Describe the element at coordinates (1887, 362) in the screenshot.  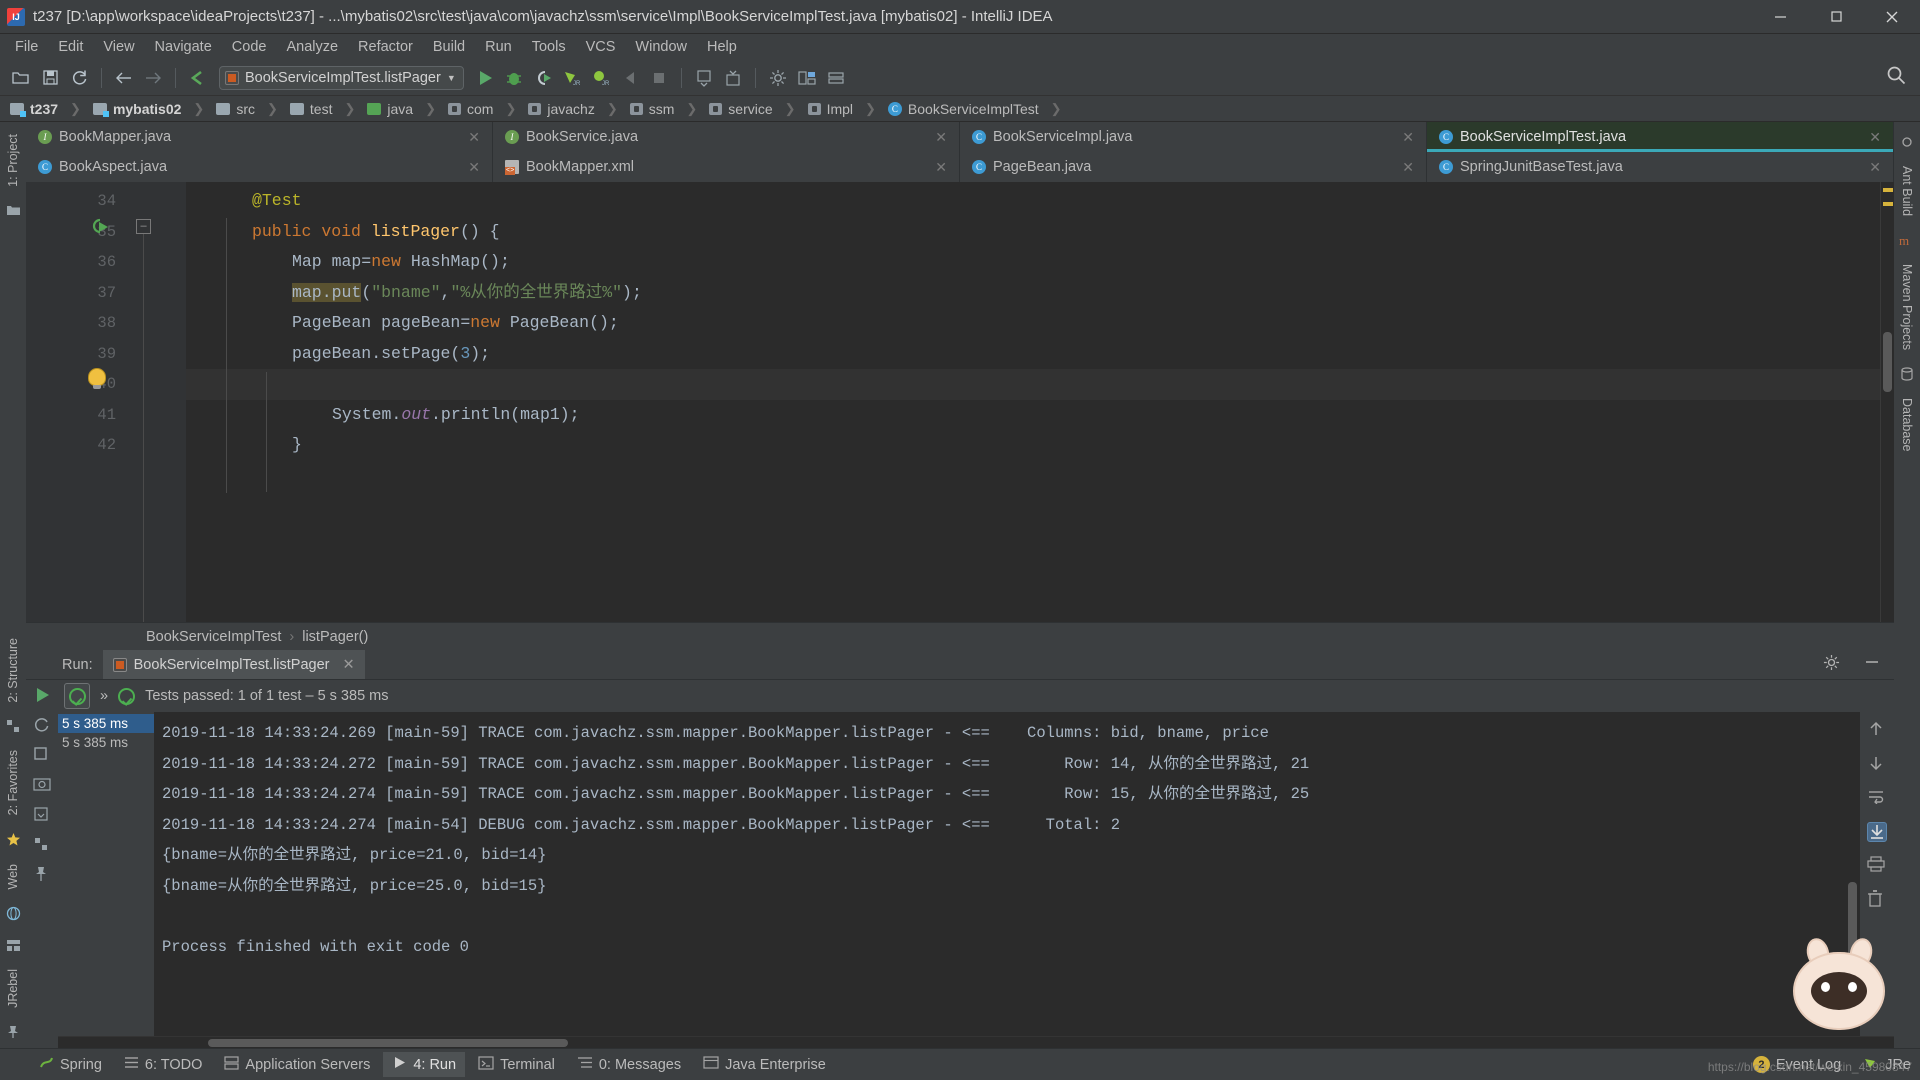
I see `editor-vertical-scrollbar` at that location.